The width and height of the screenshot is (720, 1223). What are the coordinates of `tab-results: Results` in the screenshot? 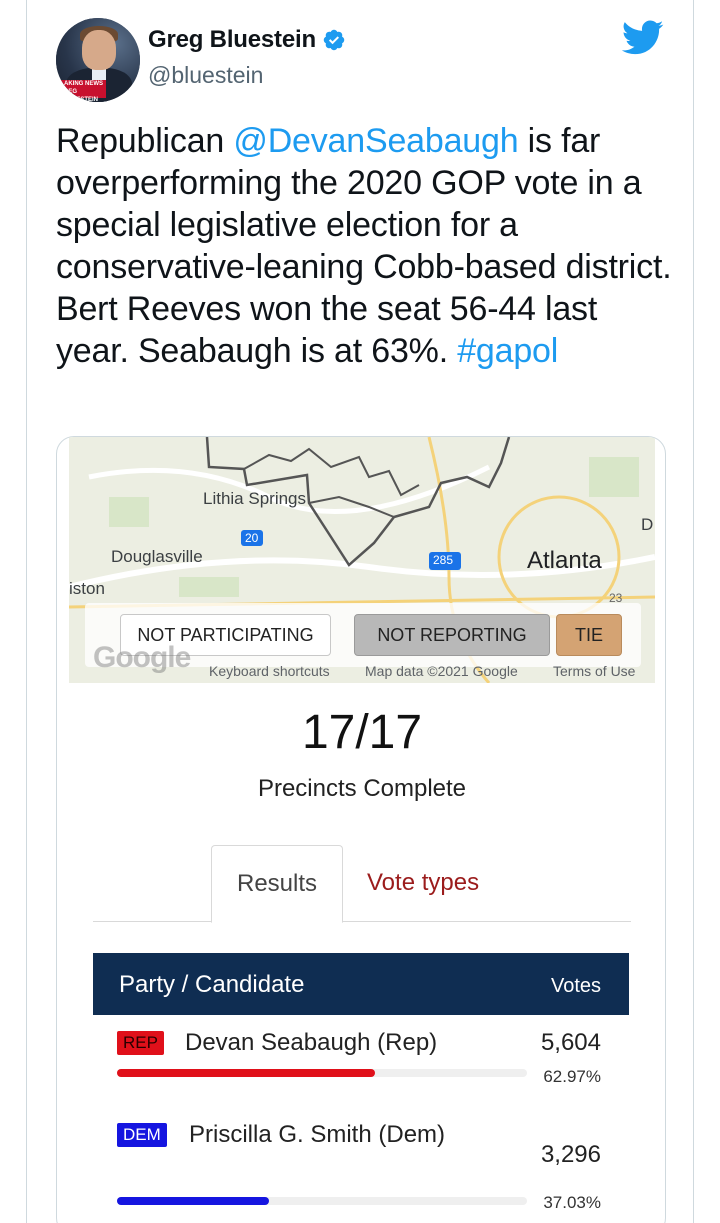 It's located at (277, 884).